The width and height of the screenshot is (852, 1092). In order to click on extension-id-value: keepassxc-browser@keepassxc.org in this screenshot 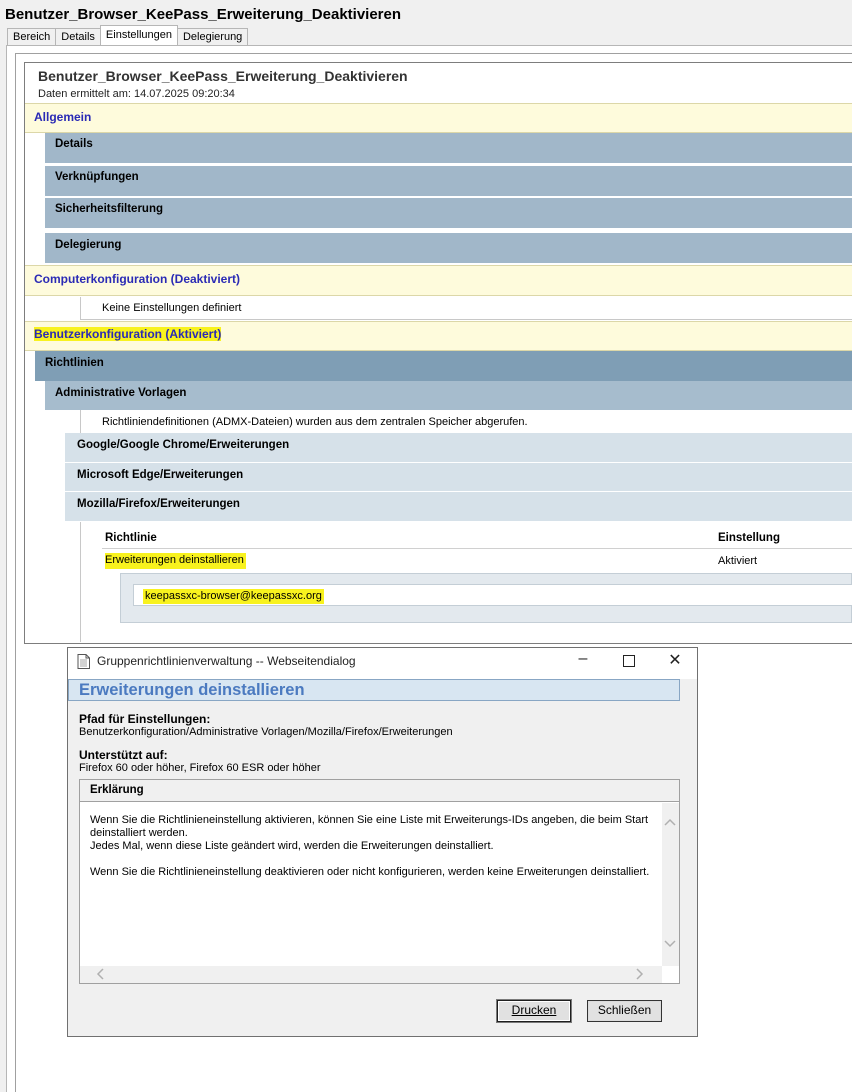, I will do `click(233, 596)`.